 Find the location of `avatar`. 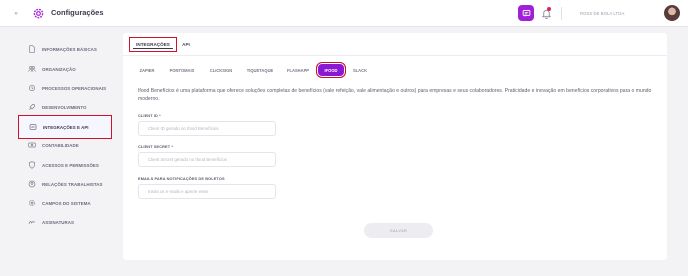

avatar is located at coordinates (672, 13).